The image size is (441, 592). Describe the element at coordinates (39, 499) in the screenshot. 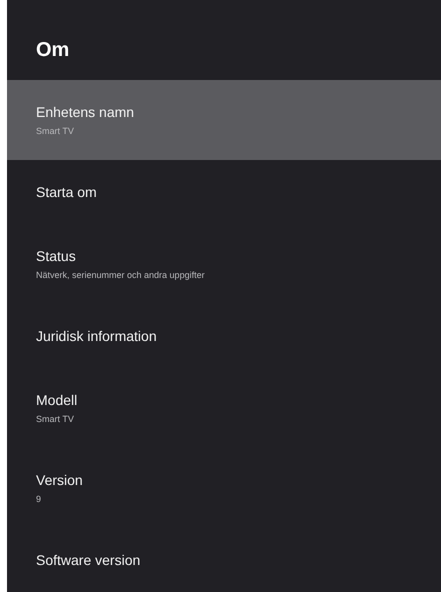

I see `item-value: 9` at that location.